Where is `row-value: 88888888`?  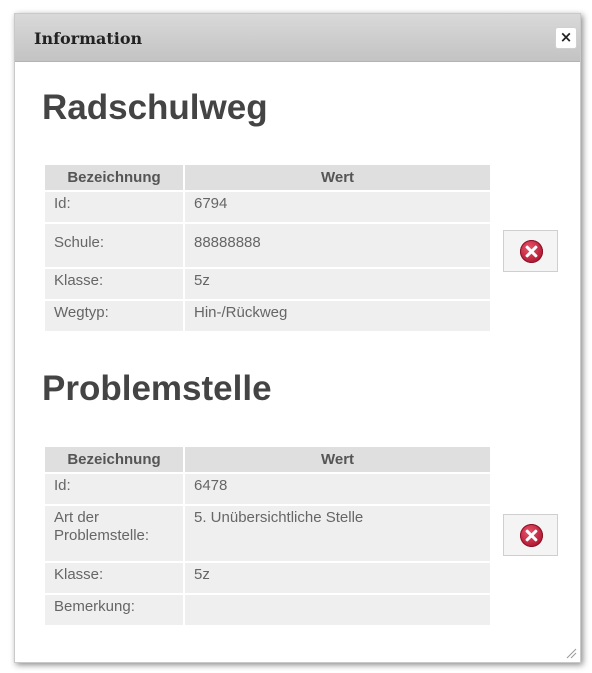
row-value: 88888888 is located at coordinates (336, 245).